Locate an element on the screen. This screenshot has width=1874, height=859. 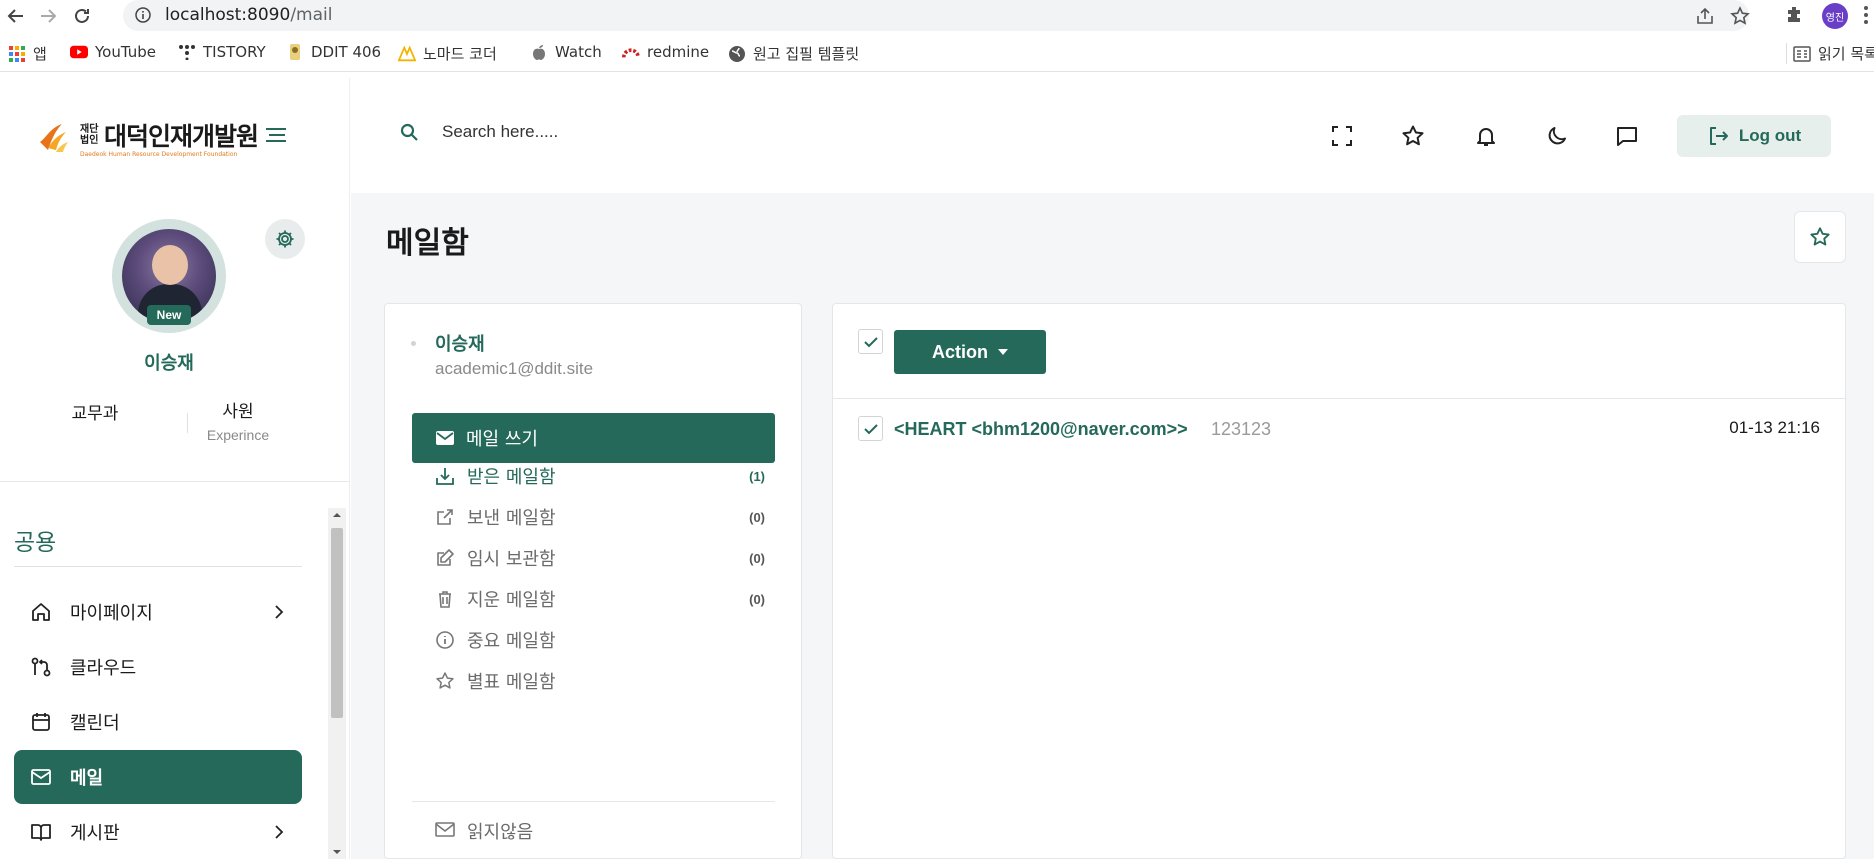
logo-title: 대덕인재개발원 is located at coordinates (181, 136).